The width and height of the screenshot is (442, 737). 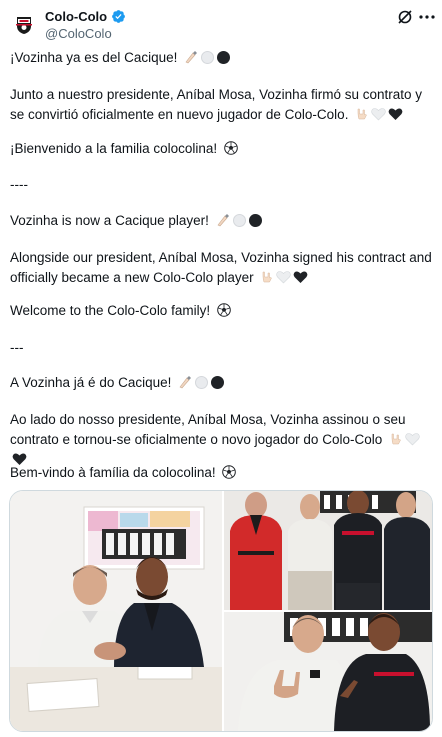 I want to click on post-line-es-title: ¡Vozinha ya es del Cacique!, so click(x=222, y=58).